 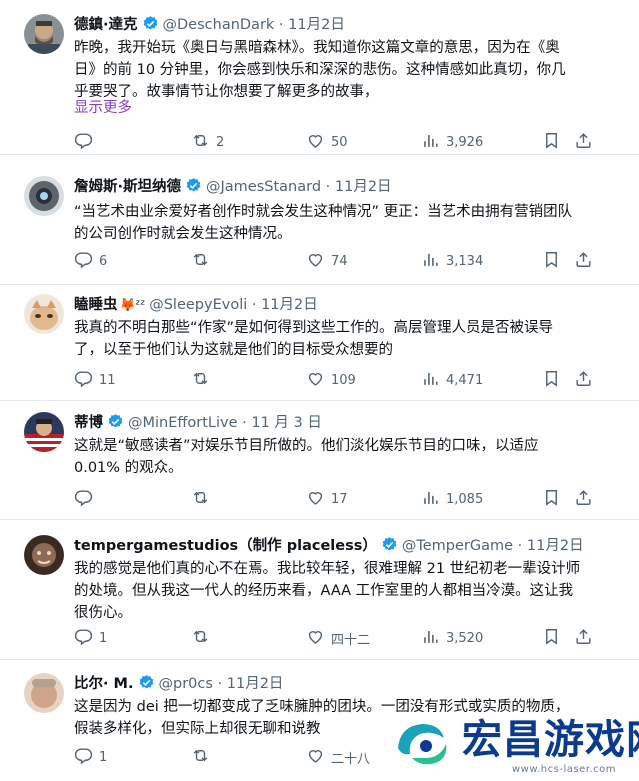 What do you see at coordinates (127, 187) in the screenshot?
I see `display-name: 詹姆斯·斯坦纳德` at bounding box center [127, 187].